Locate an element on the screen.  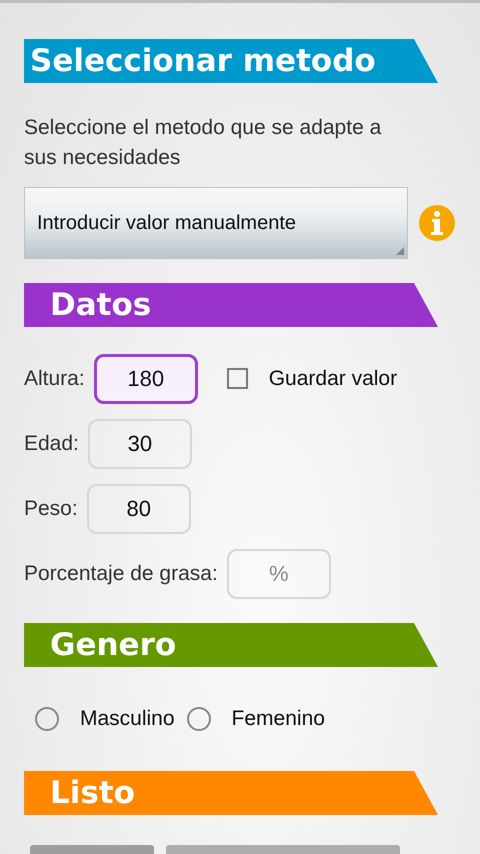
field-label: Altura: is located at coordinates (54, 378).